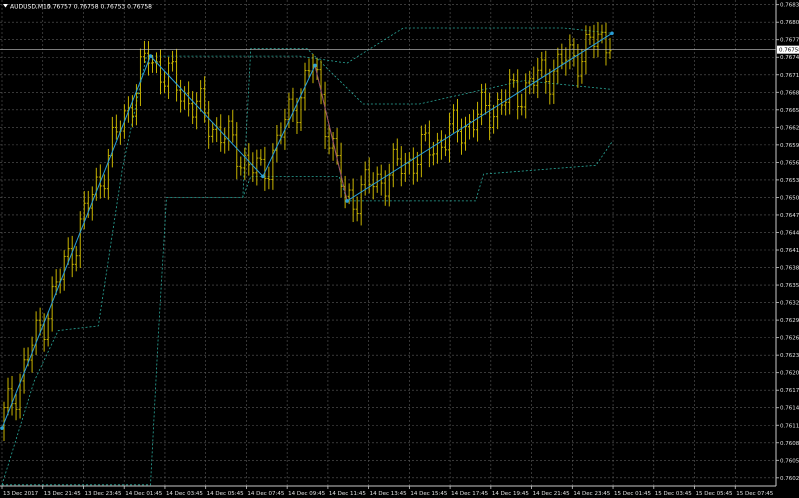  What do you see at coordinates (789, 51) in the screenshot?
I see `current-price-value: 0.76758` at bounding box center [789, 51].